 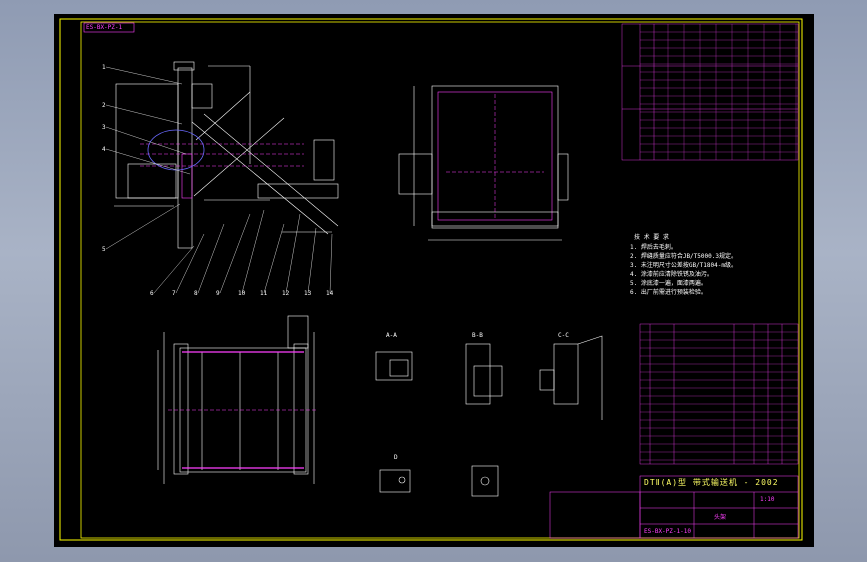 I want to click on leader-number: 7, so click(x=174, y=293).